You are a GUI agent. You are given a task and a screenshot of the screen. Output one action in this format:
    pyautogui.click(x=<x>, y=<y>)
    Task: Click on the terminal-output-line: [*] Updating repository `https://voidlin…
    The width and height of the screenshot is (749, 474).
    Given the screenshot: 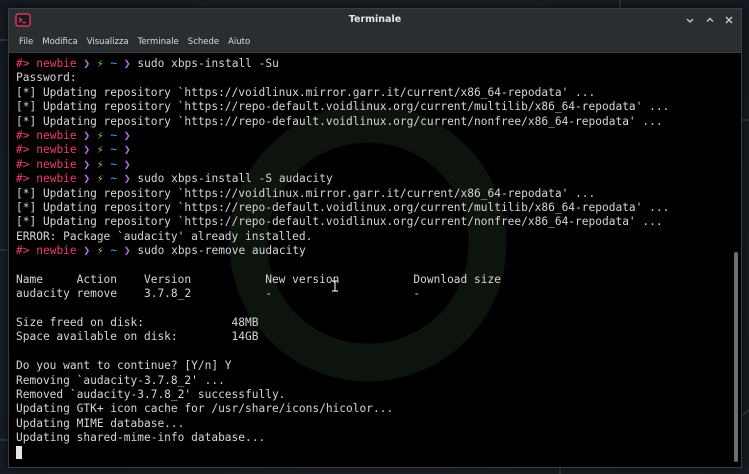 What is the action you would take?
    pyautogui.click(x=371, y=194)
    